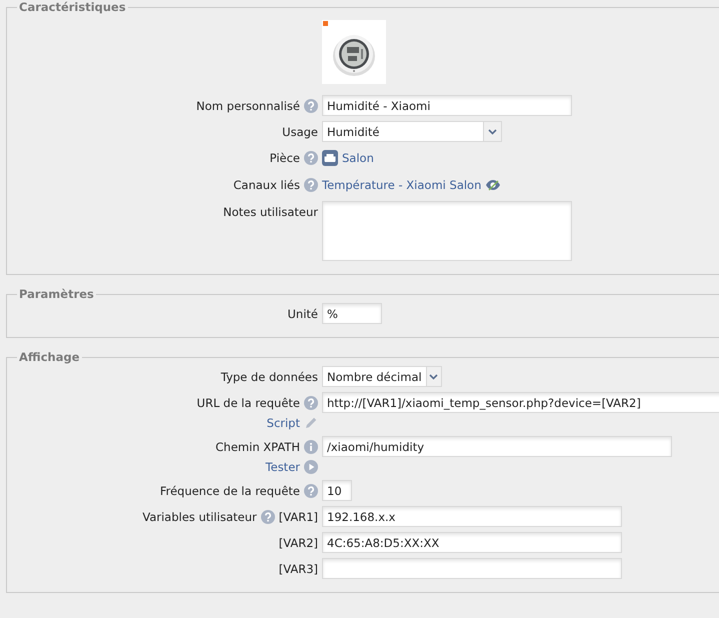 This screenshot has height=618, width=719. What do you see at coordinates (72, 7) in the screenshot?
I see `section-title: Caractéristiques` at bounding box center [72, 7].